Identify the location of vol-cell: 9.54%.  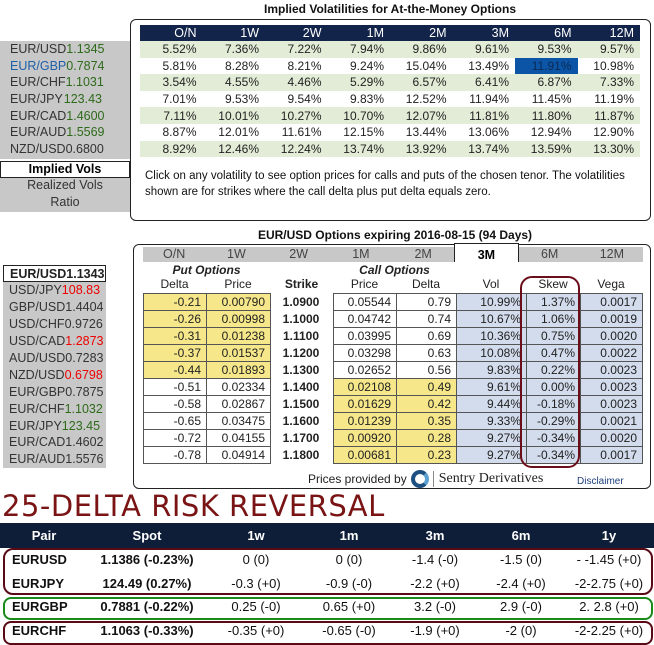
(296, 99).